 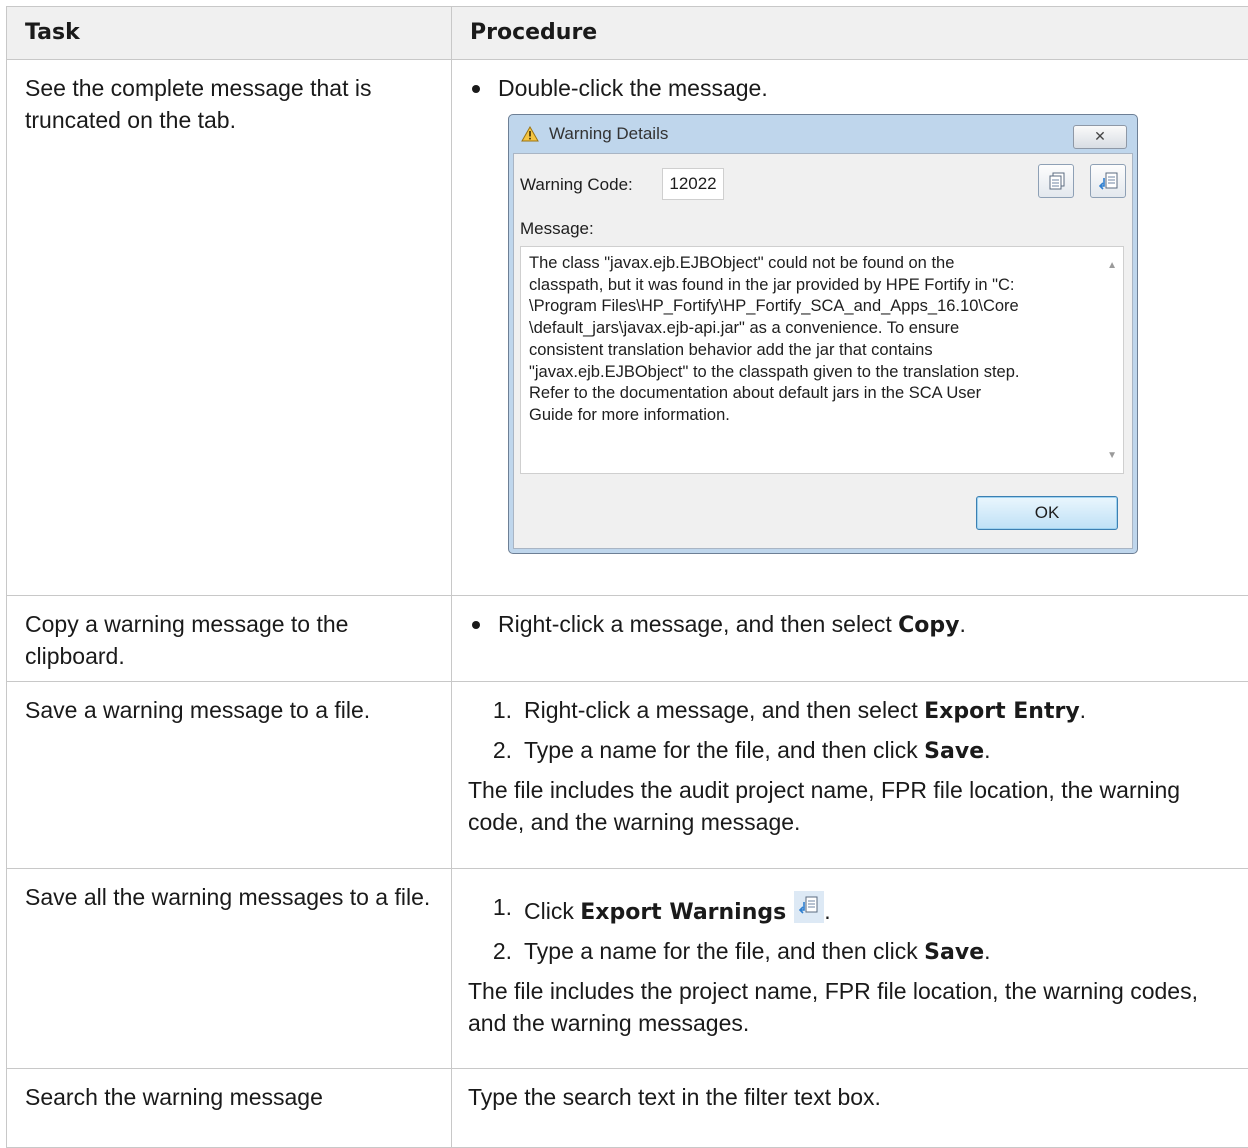 I want to click on list-item: Double-click the message., so click(x=855, y=88).